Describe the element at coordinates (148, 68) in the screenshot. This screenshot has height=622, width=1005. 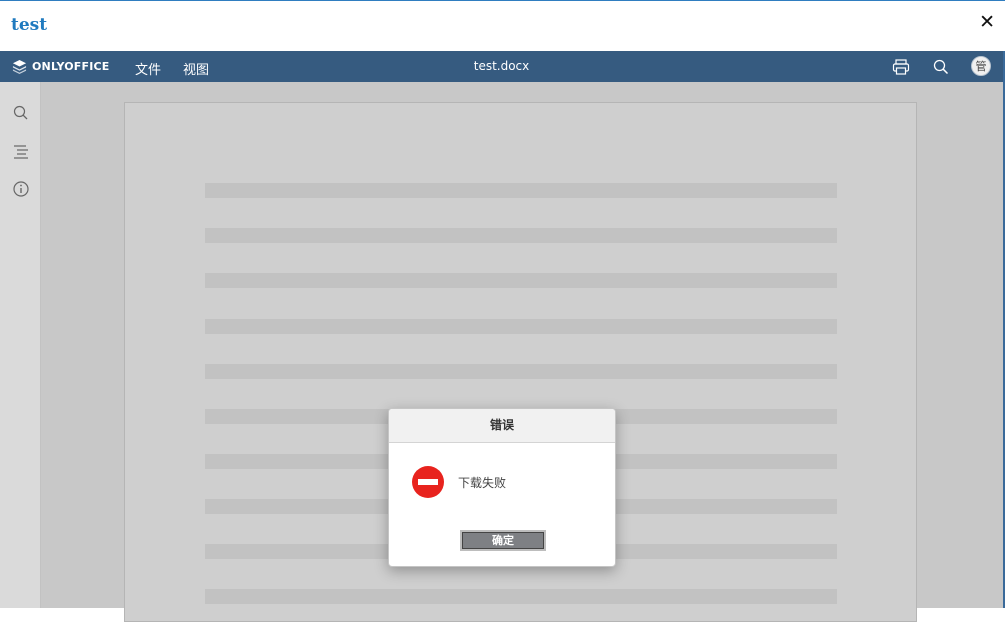
I see `menu-file: 文件` at that location.